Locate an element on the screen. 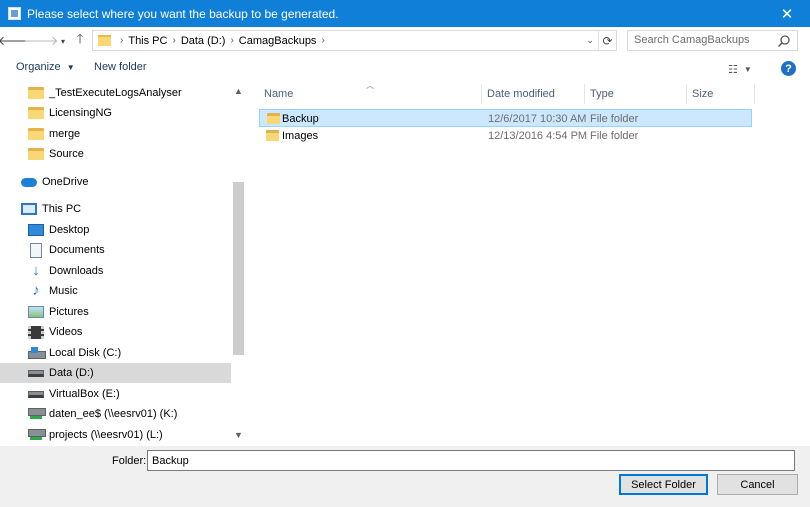  onedrive-icon is located at coordinates (29, 182).